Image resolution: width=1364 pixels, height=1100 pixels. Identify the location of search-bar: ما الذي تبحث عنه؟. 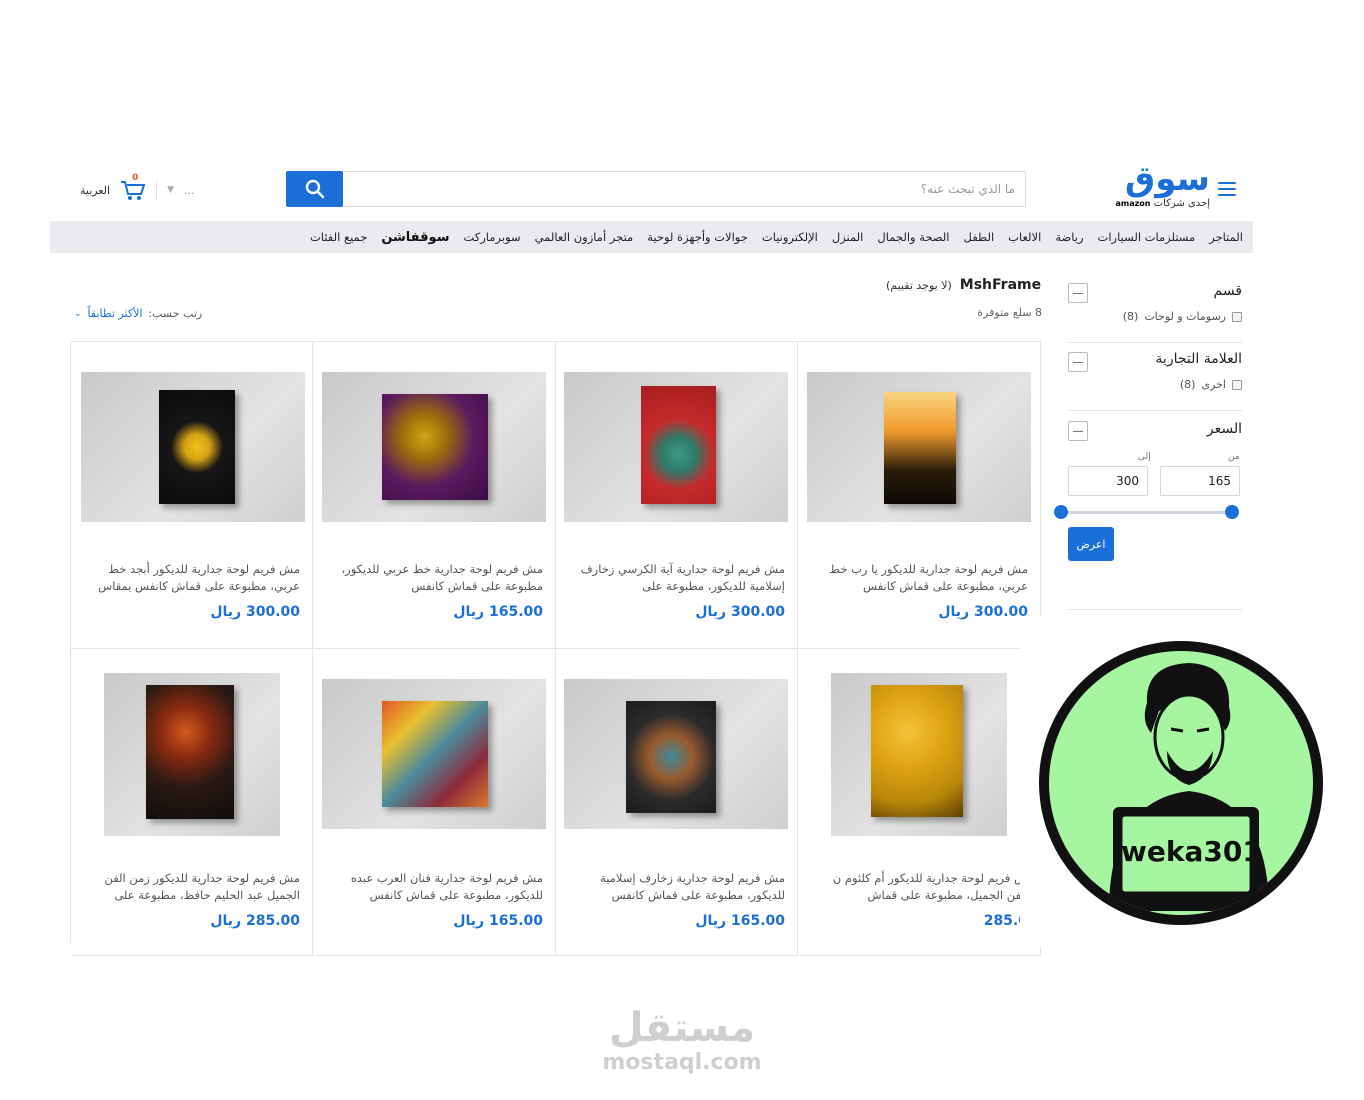
(656, 189).